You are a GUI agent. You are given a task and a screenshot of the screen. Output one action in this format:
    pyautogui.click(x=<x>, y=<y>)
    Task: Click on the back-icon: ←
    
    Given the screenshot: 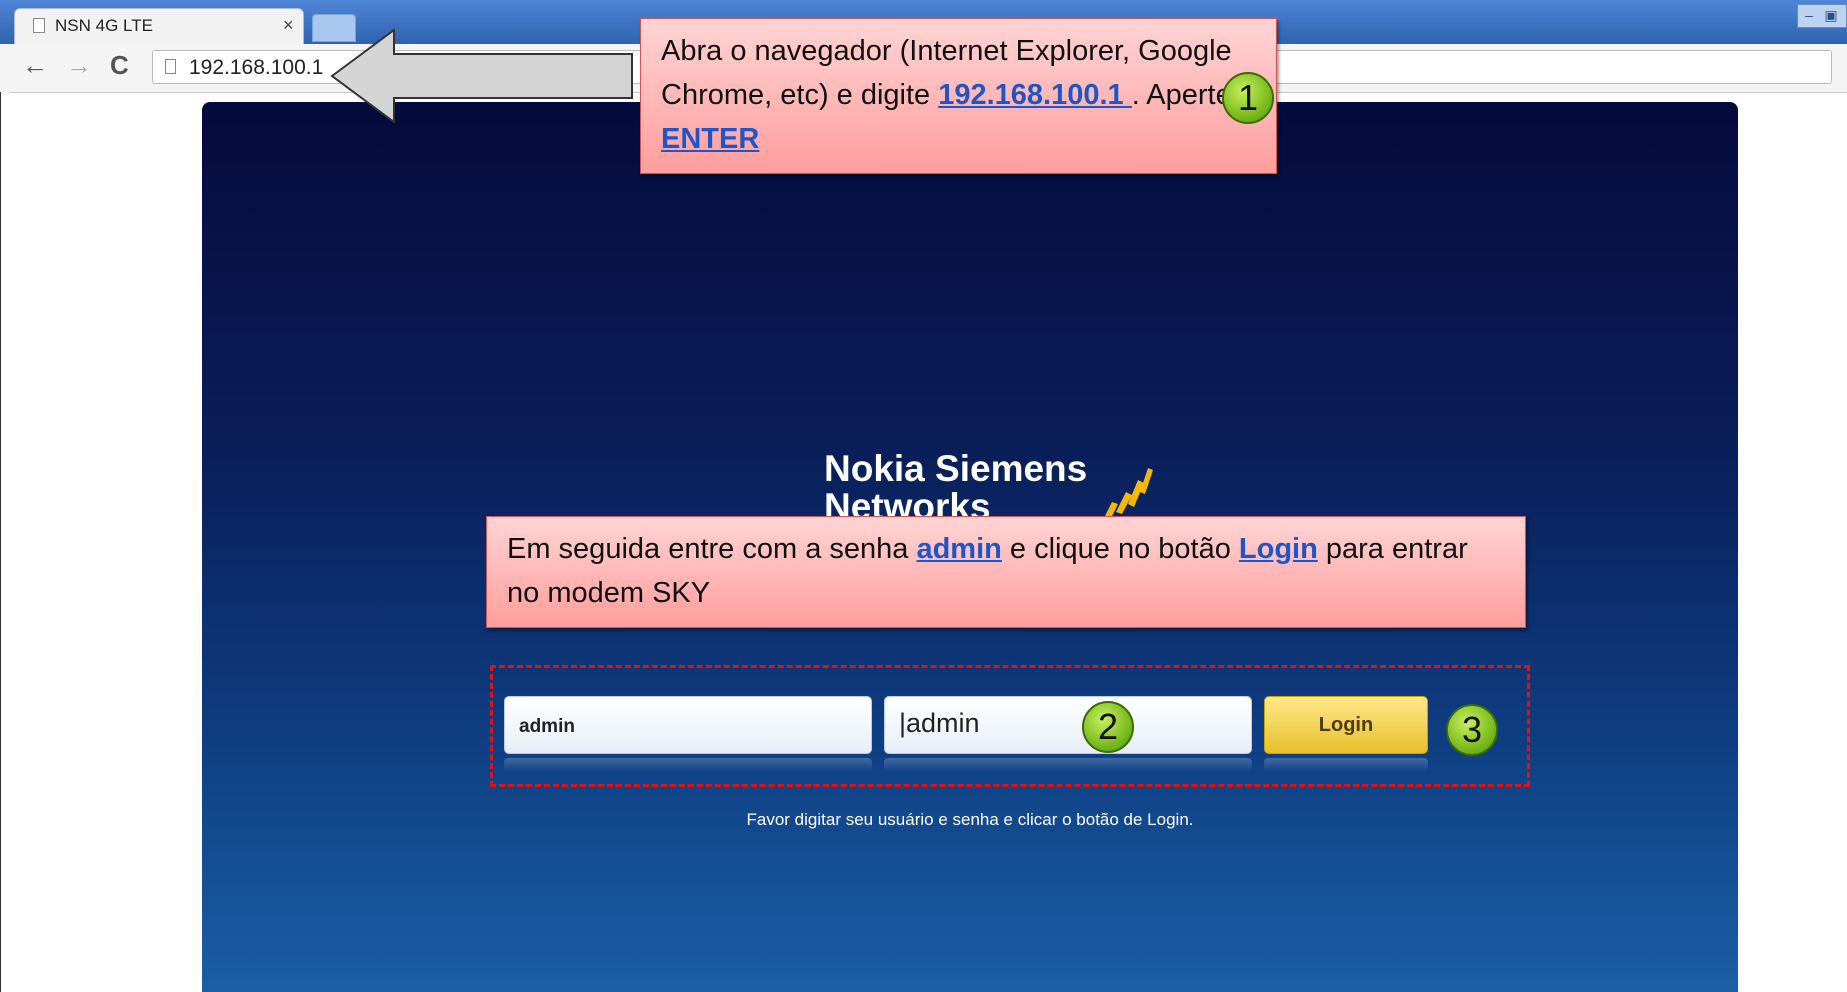 What is the action you would take?
    pyautogui.click(x=35, y=65)
    